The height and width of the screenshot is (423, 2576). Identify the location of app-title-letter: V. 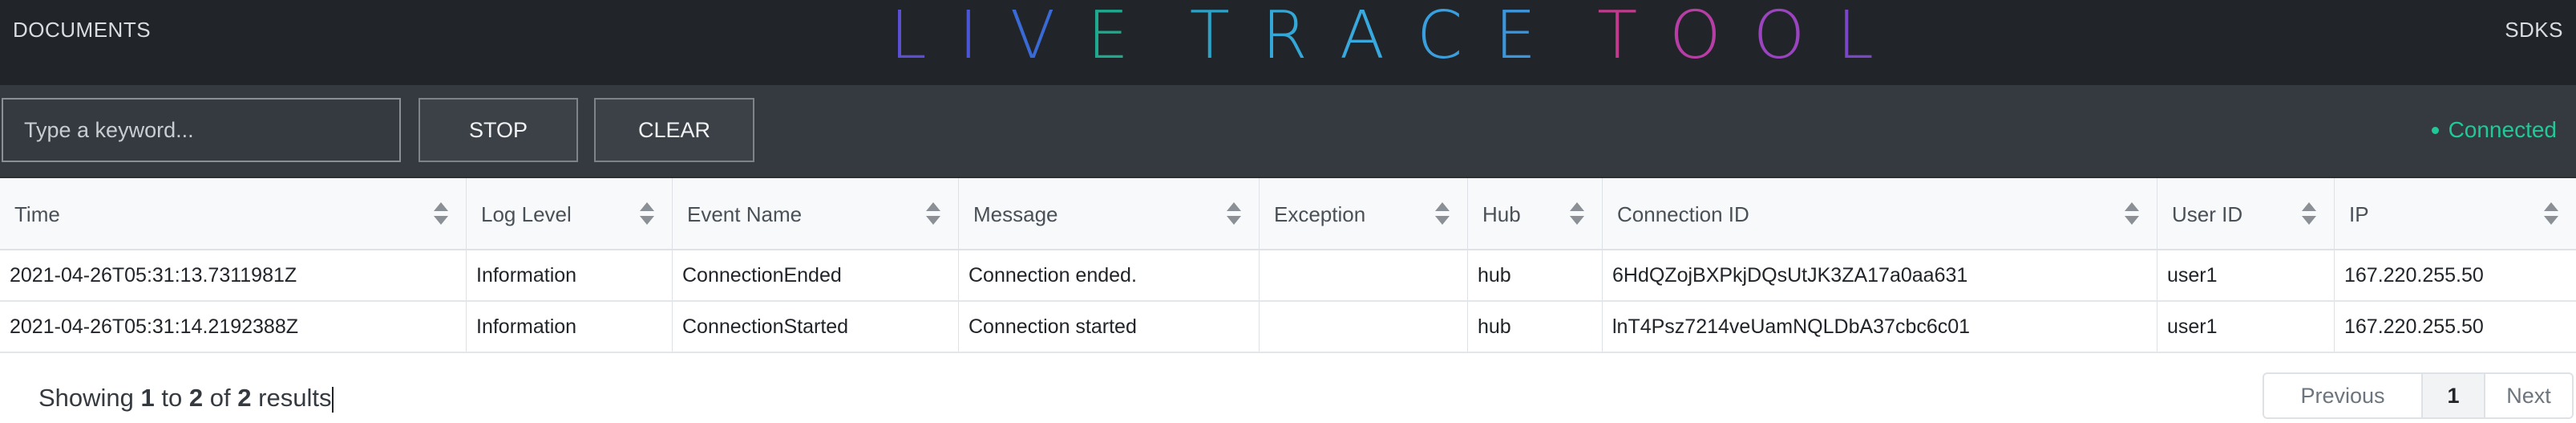
(1032, 37).